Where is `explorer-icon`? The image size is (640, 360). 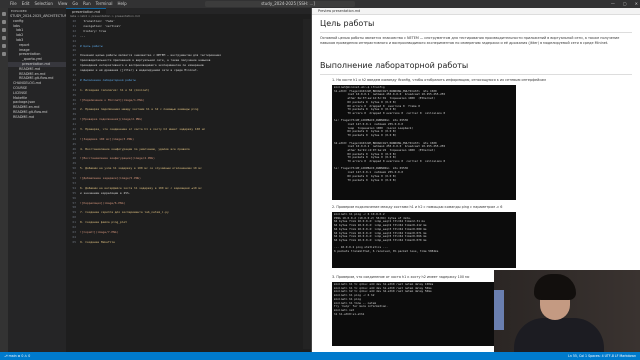 explorer-icon is located at coordinates (4, 14).